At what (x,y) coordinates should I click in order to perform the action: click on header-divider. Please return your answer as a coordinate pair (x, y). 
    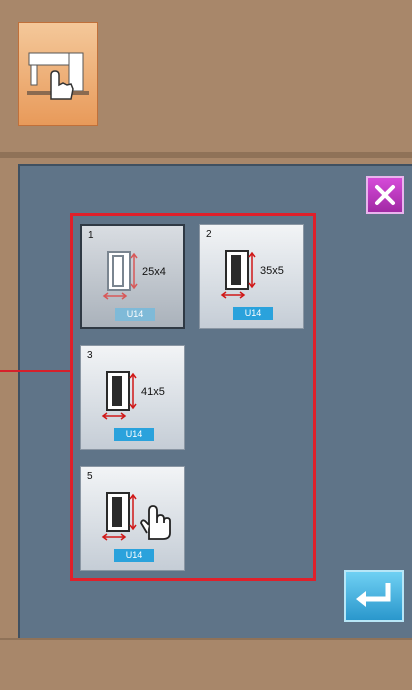
    Looking at the image, I should click on (206, 155).